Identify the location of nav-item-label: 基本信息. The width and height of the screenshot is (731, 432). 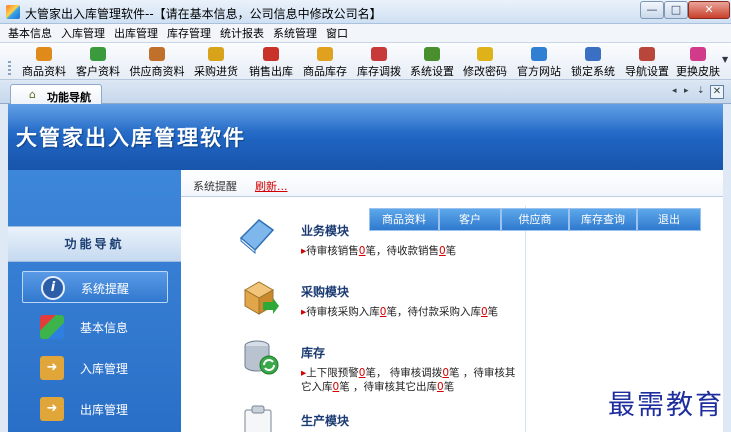
(104, 328).